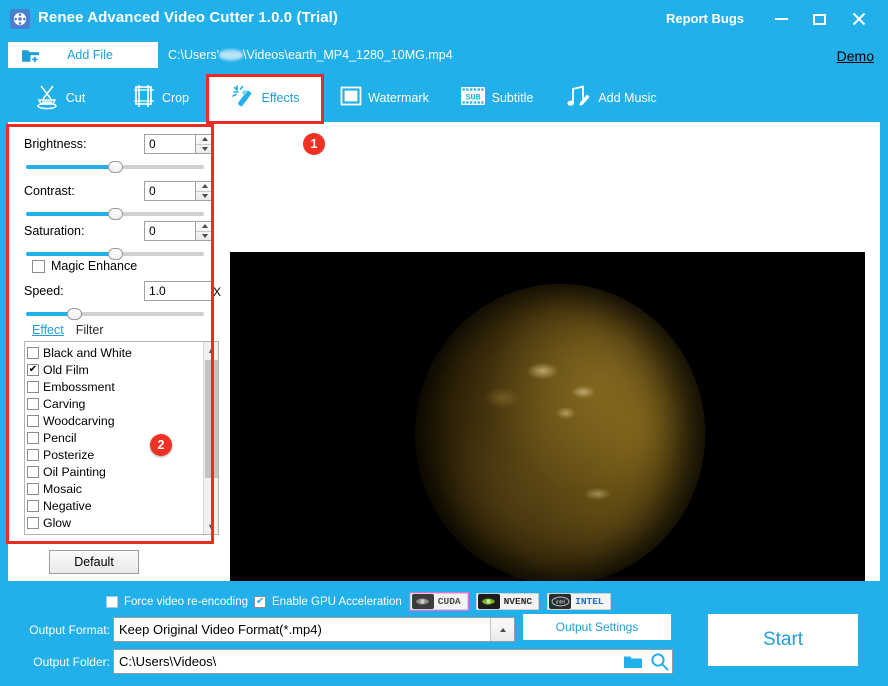 The image size is (888, 686). What do you see at coordinates (314, 629) in the screenshot?
I see `output-format-field: Keep Original Video Format(*.mp4)` at bounding box center [314, 629].